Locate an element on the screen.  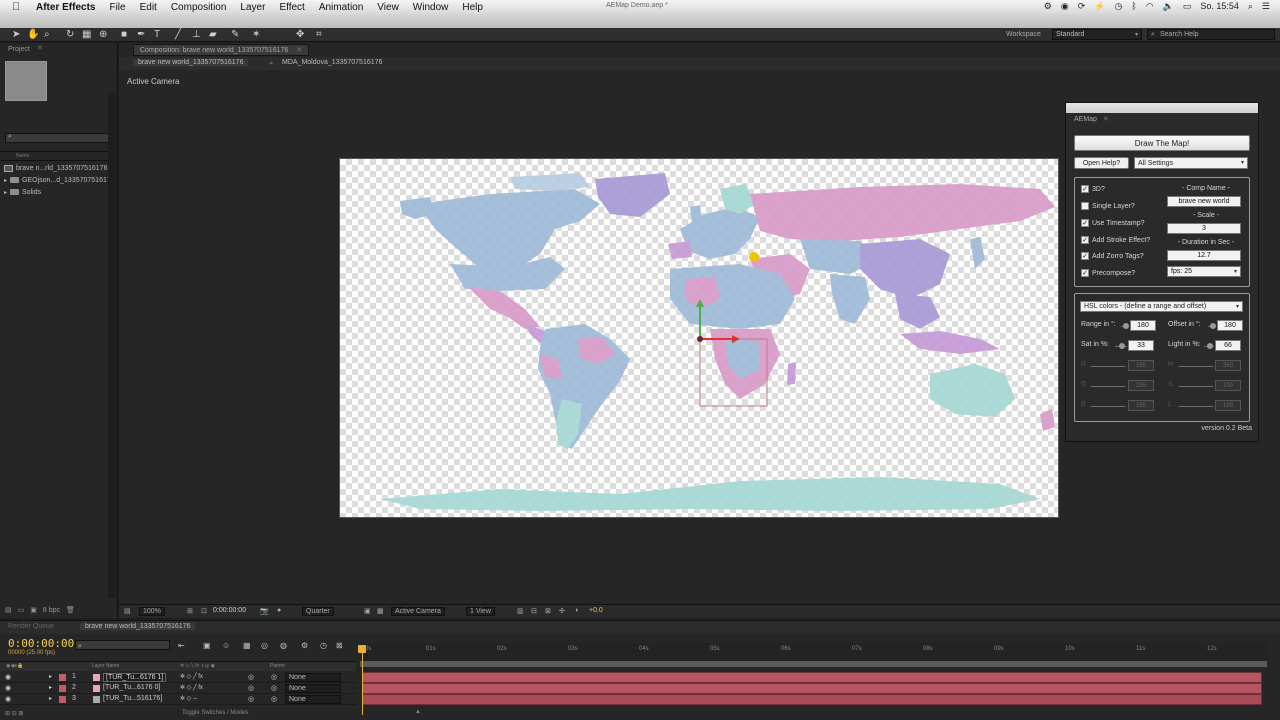
record-tray-icon: ◉ is located at coordinates (1065, 6).